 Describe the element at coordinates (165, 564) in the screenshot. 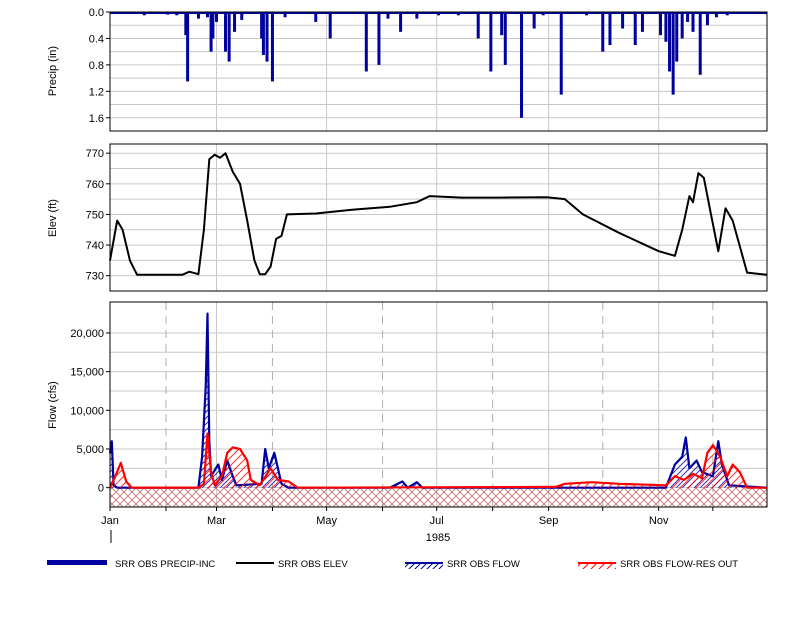

I see `legend-label: SRR OBS PRECIP-INC` at that location.